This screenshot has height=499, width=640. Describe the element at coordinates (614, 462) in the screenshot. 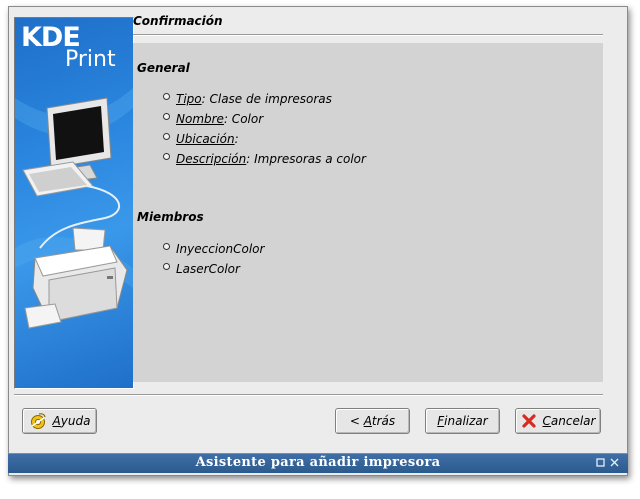

I see `close-icon` at that location.